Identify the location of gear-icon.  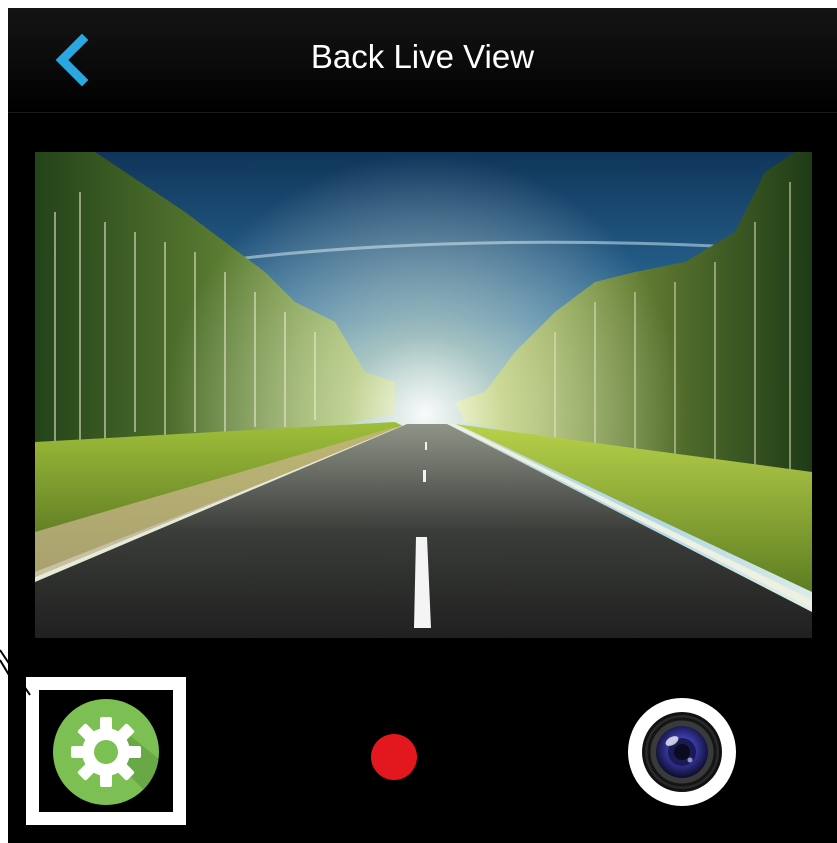
(115, 761).